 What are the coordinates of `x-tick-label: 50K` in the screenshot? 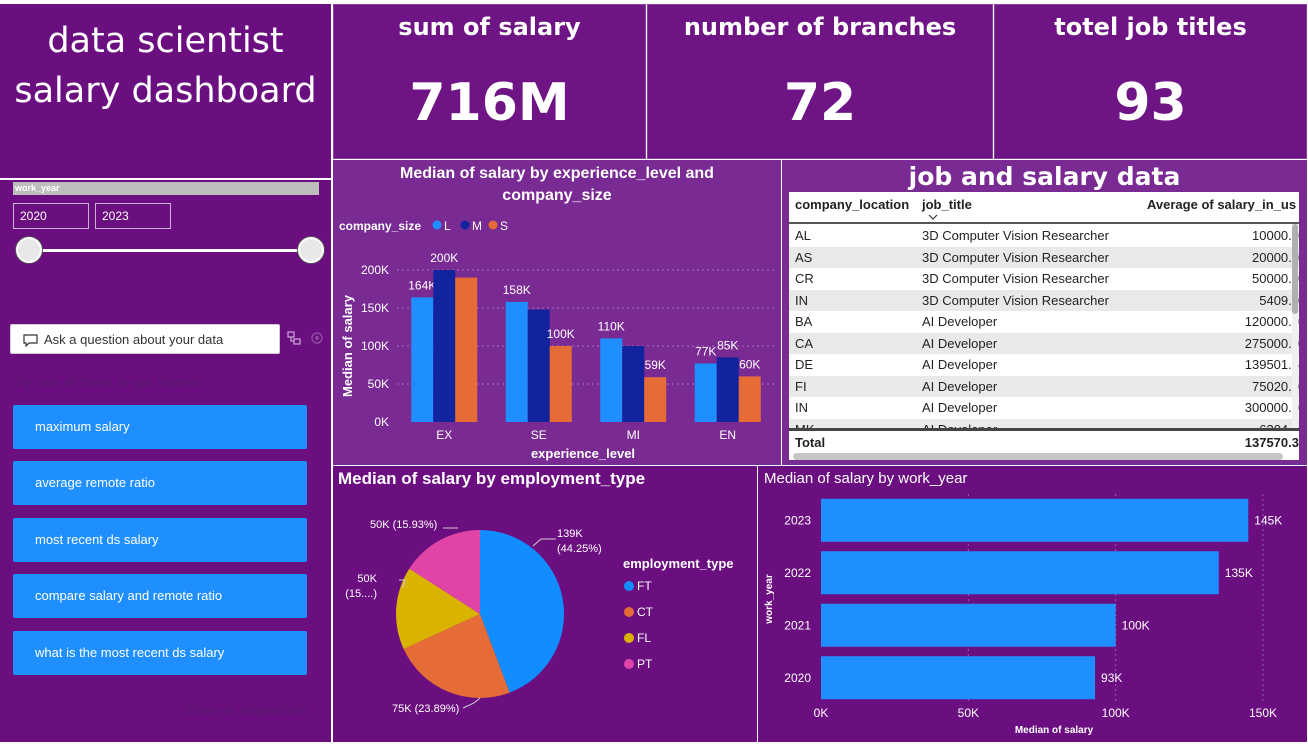 It's located at (968, 713).